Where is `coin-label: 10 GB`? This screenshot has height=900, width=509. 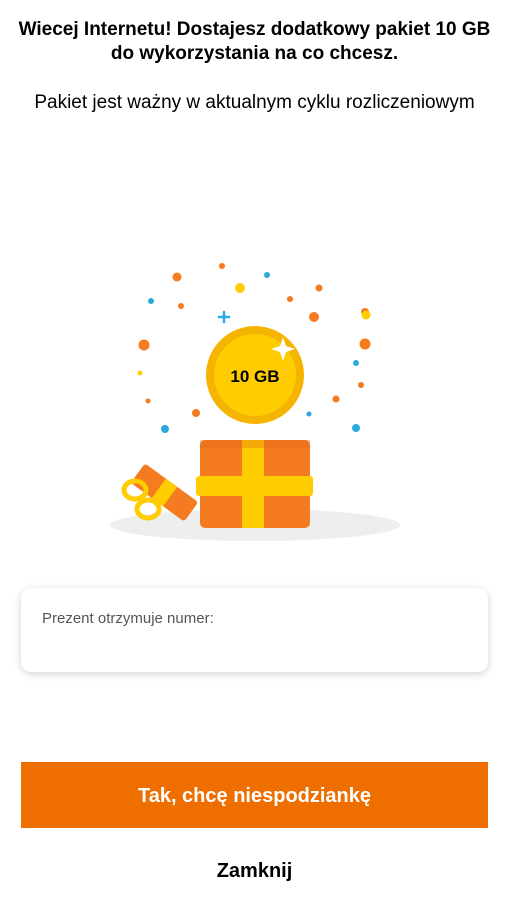 coin-label: 10 GB is located at coordinates (254, 376).